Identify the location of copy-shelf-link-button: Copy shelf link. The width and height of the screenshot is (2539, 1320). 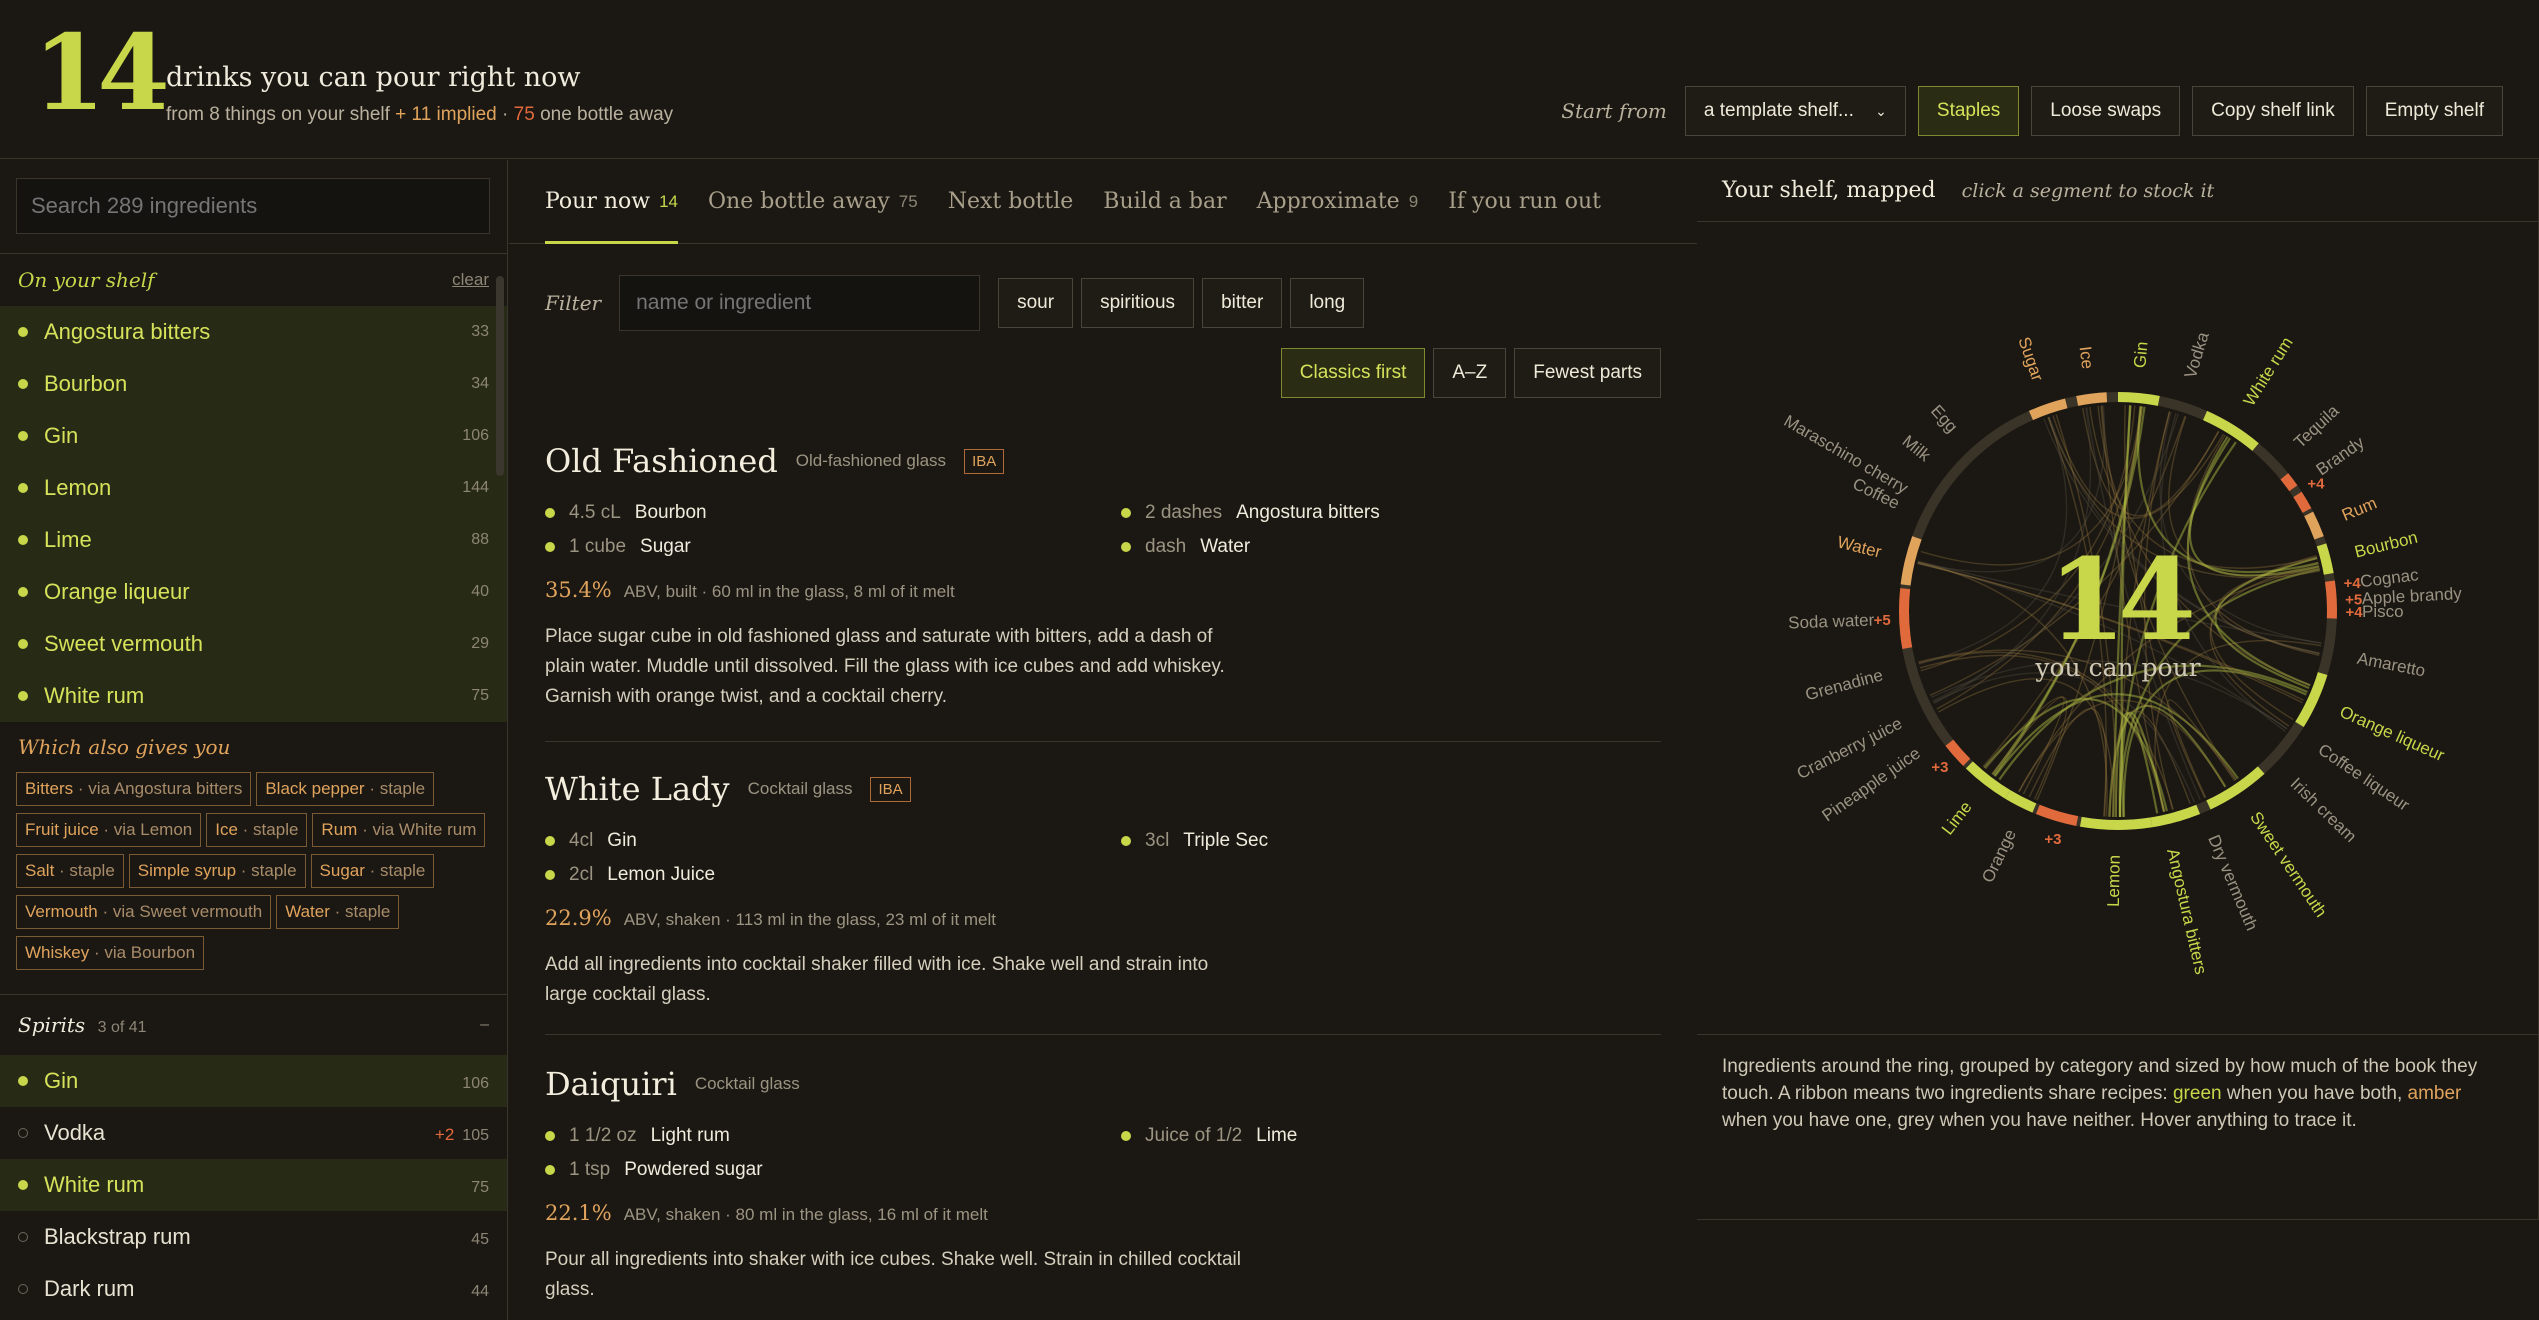
(2273, 111).